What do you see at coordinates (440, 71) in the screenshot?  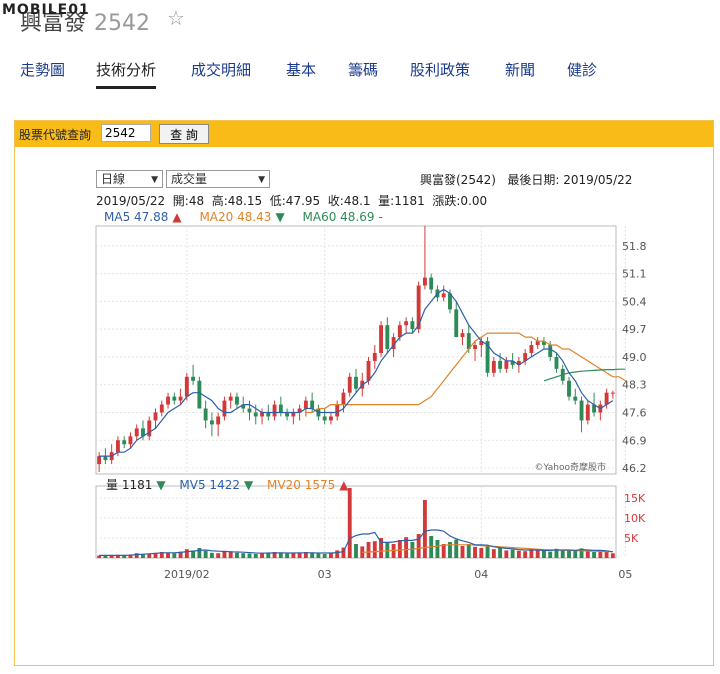 I see `tab-dividend: 股利政策` at bounding box center [440, 71].